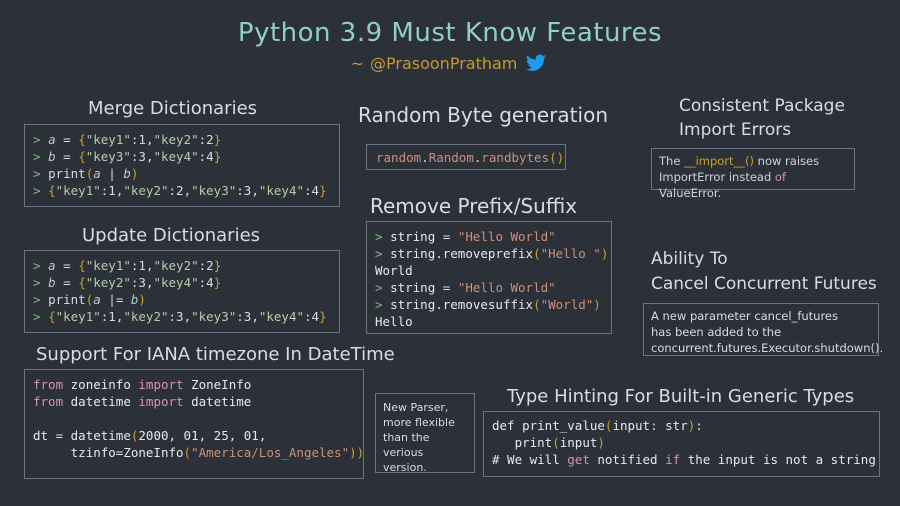 This screenshot has height=506, width=900. Describe the element at coordinates (735, 130) in the screenshot. I see `heading-import-errors-line2: Import Errors` at that location.